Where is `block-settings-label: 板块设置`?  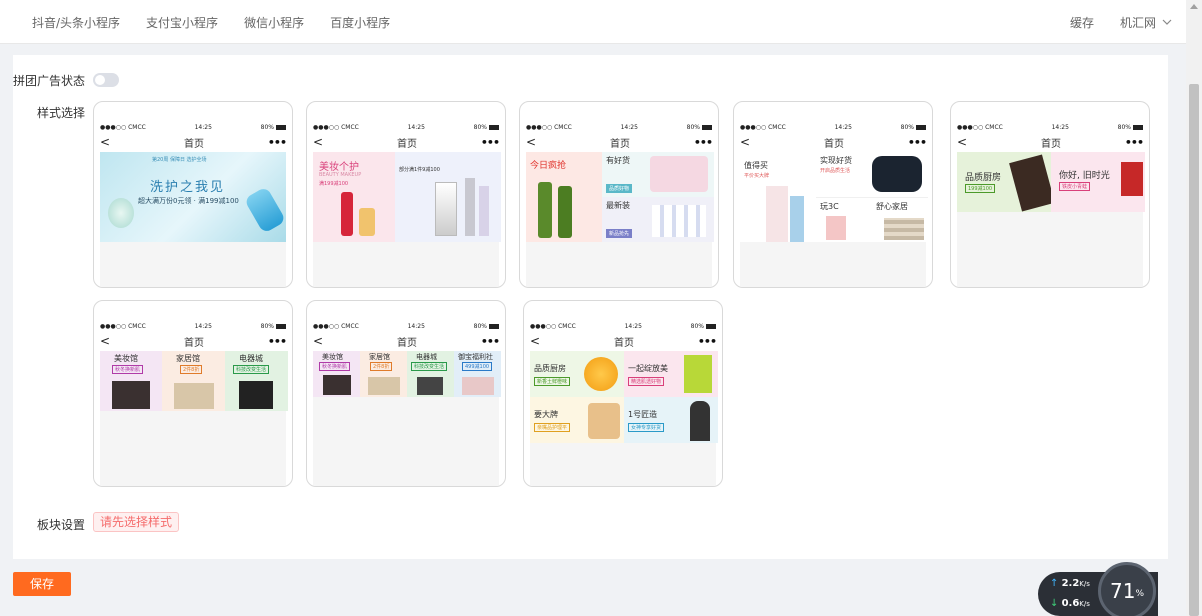
block-settings-label: 板块设置 is located at coordinates (61, 525).